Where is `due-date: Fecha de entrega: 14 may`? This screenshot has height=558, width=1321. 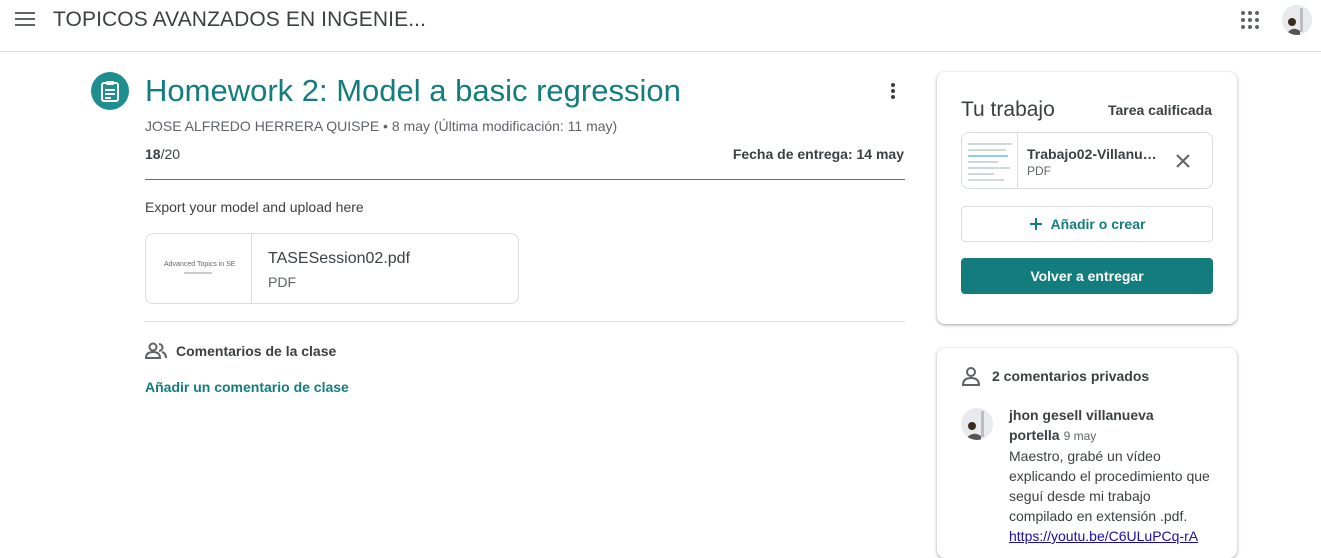
due-date: Fecha de entrega: 14 may is located at coordinates (818, 154).